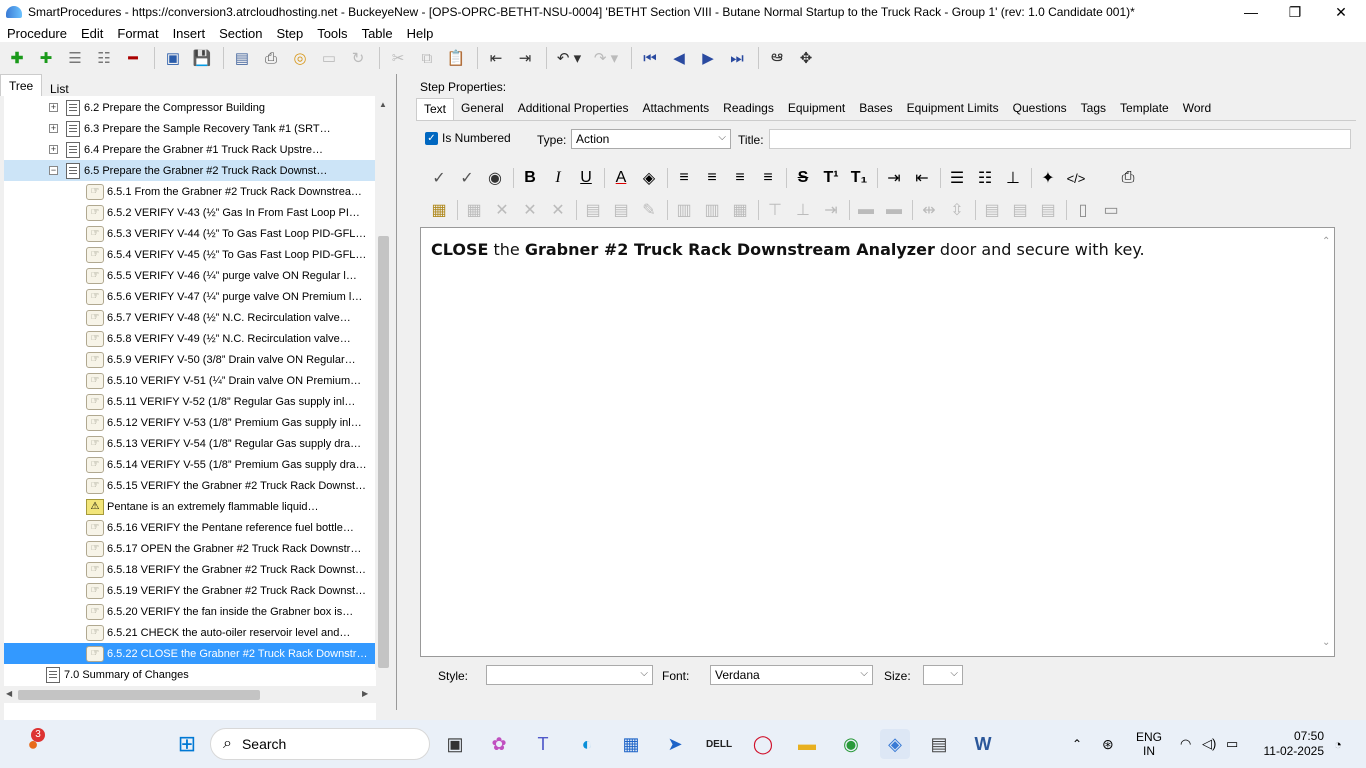 This screenshot has height=768, width=1366. What do you see at coordinates (748, 109) in the screenshot?
I see `tab-readings: Readings` at bounding box center [748, 109].